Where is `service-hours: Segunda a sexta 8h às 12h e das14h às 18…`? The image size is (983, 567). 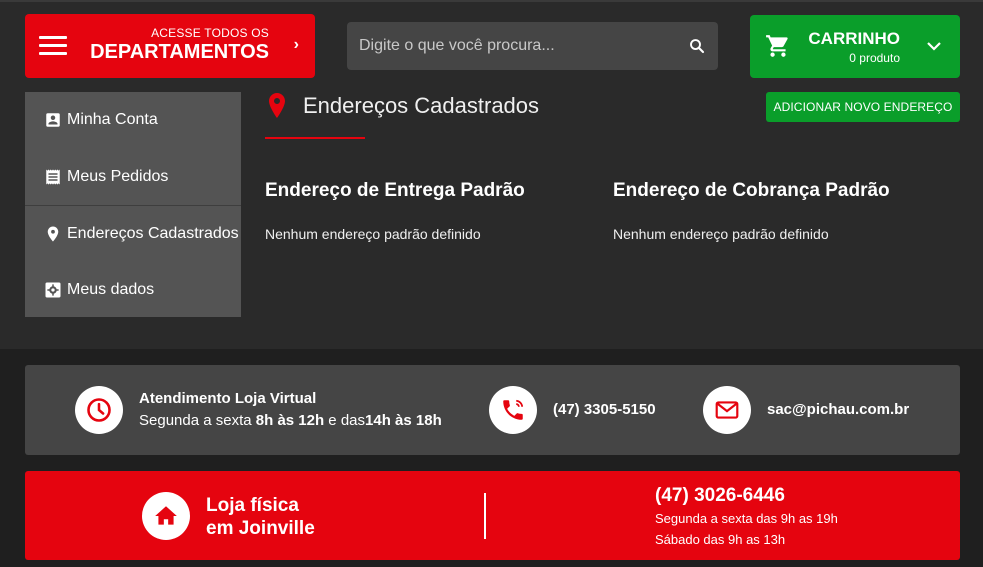 service-hours: Segunda a sexta 8h às 12h e das14h às 18… is located at coordinates (290, 420).